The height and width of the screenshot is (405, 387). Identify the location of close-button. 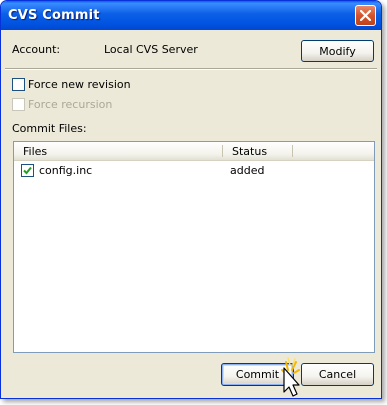
(365, 15).